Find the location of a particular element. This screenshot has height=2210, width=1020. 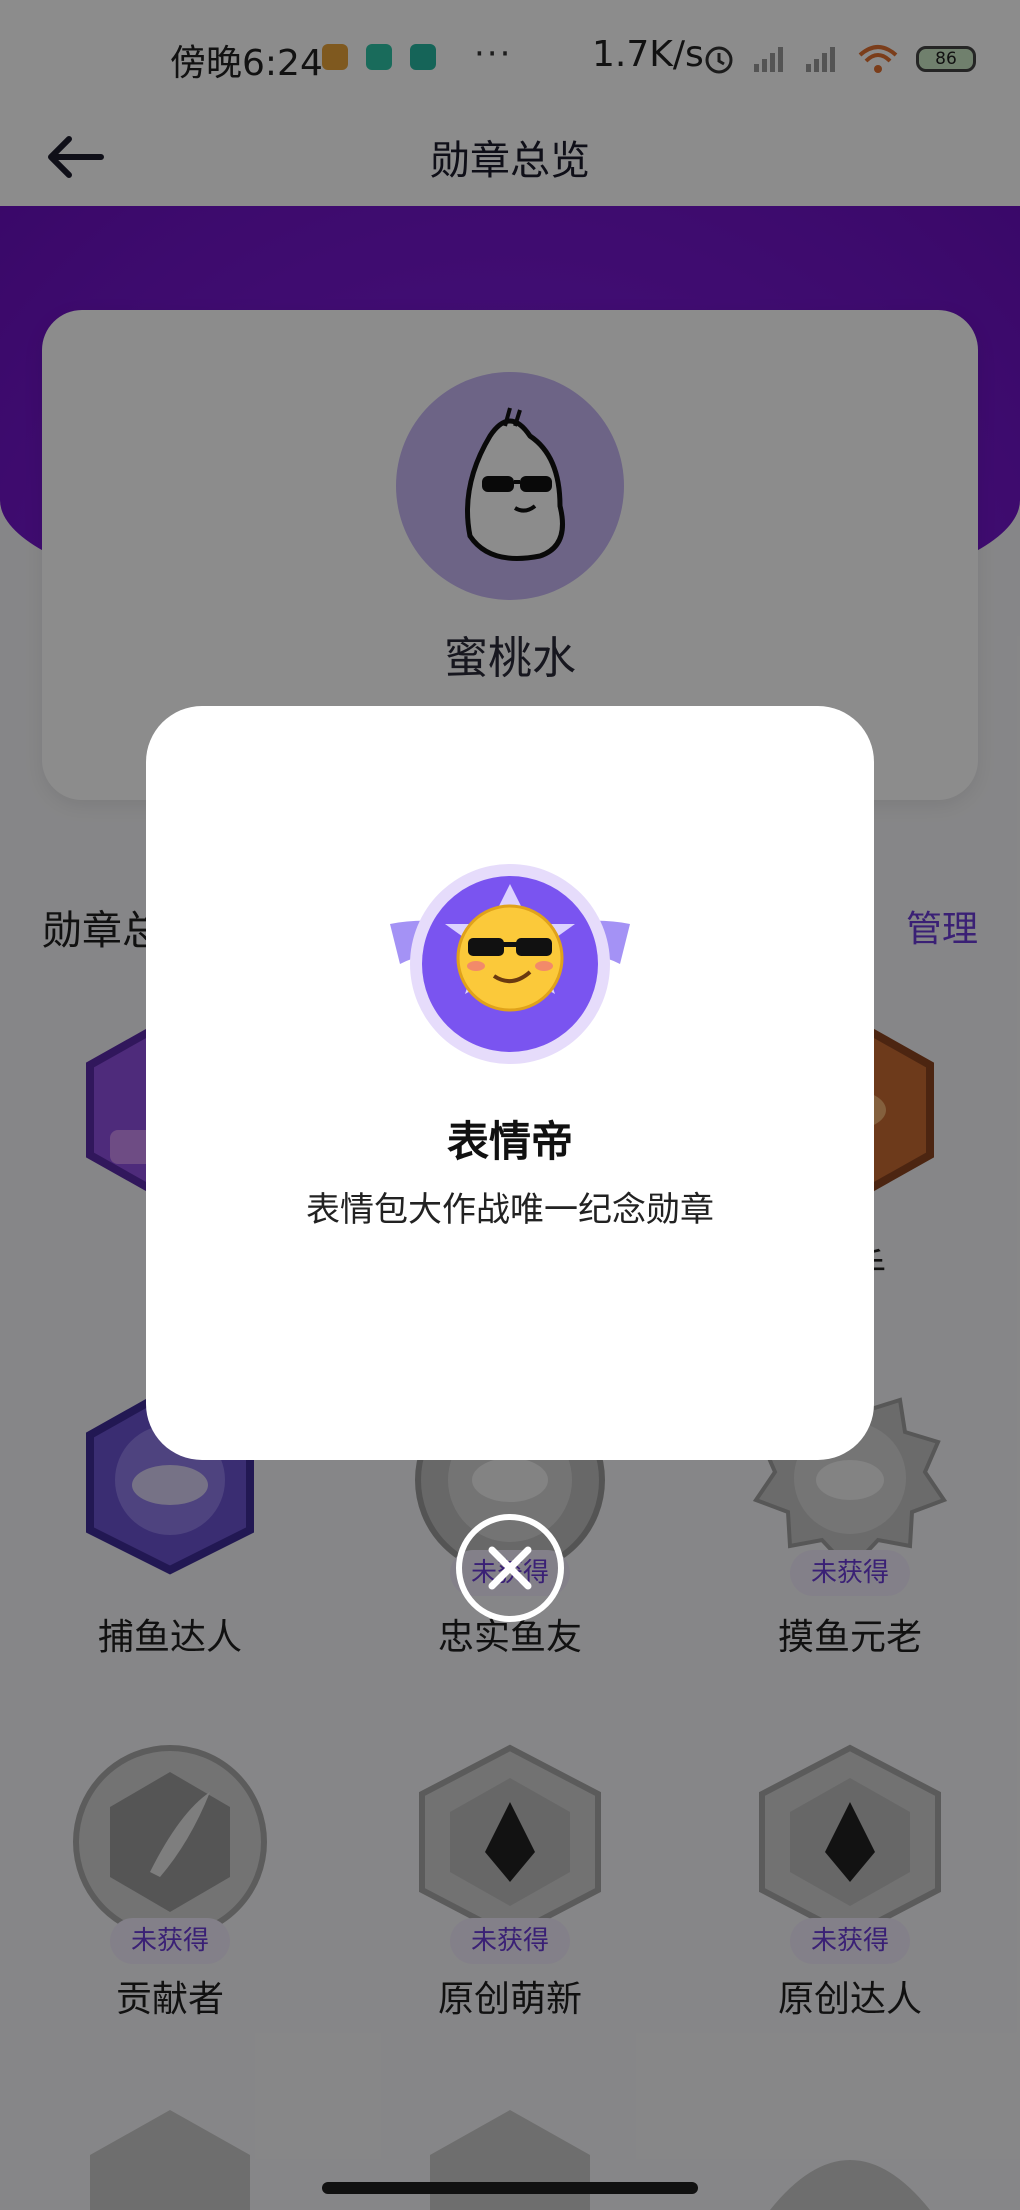

close-icon is located at coordinates (510, 1568).